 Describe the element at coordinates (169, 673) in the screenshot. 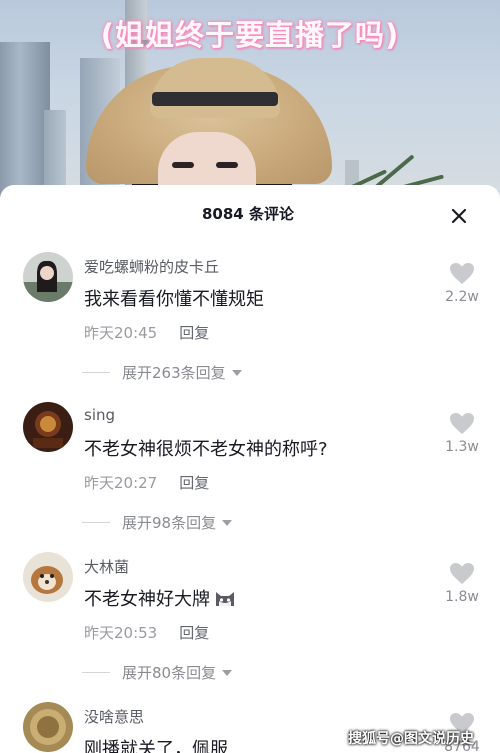

I see `expand-replies-label: 展开80条回复` at that location.